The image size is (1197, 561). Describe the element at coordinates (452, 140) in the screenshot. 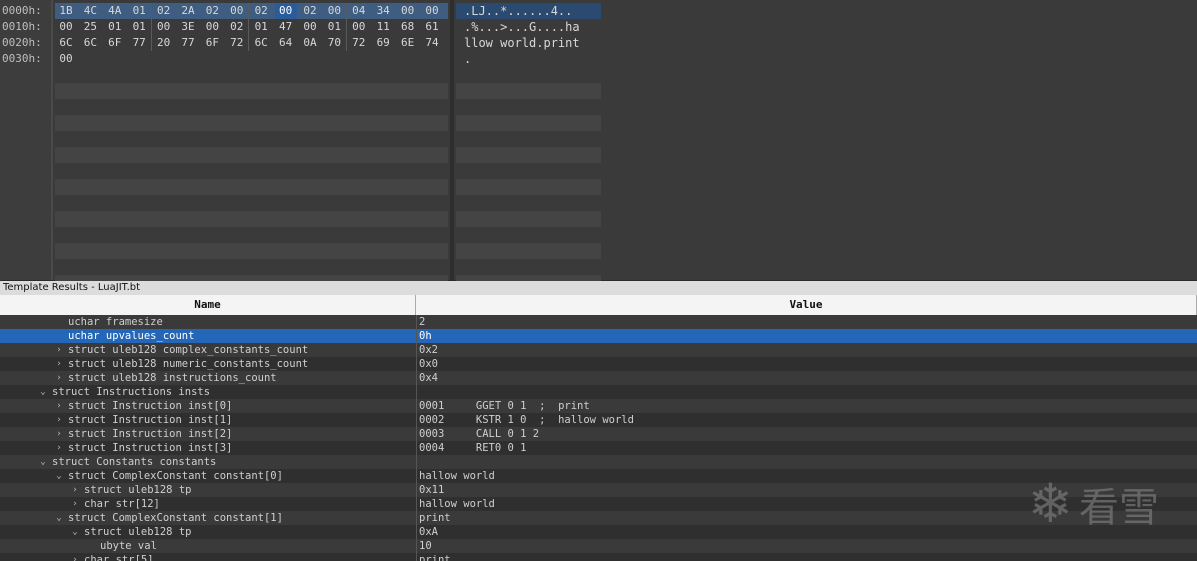

I see `pane-splitter` at that location.